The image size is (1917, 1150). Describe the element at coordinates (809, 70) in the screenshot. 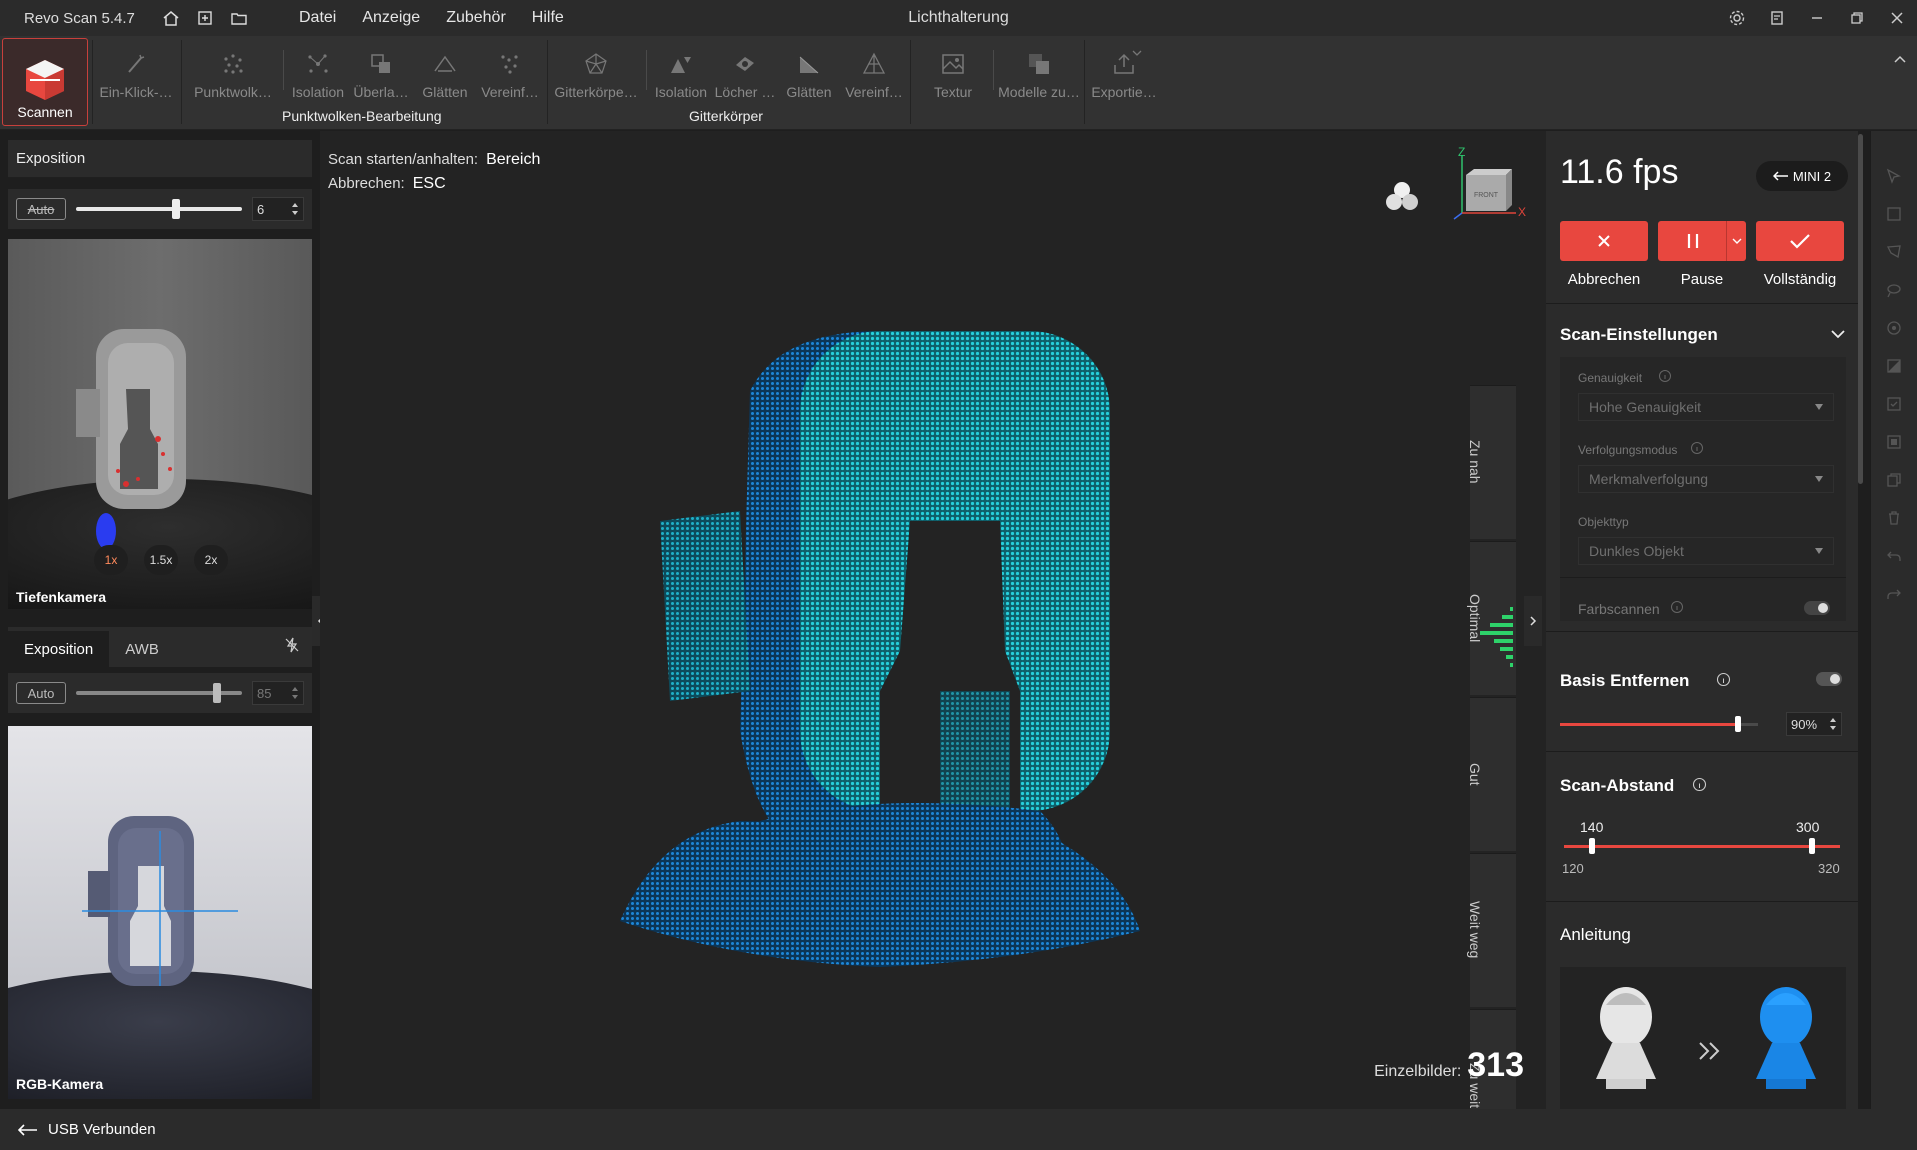

I see `mesh-smooth-tool: Glätten` at that location.